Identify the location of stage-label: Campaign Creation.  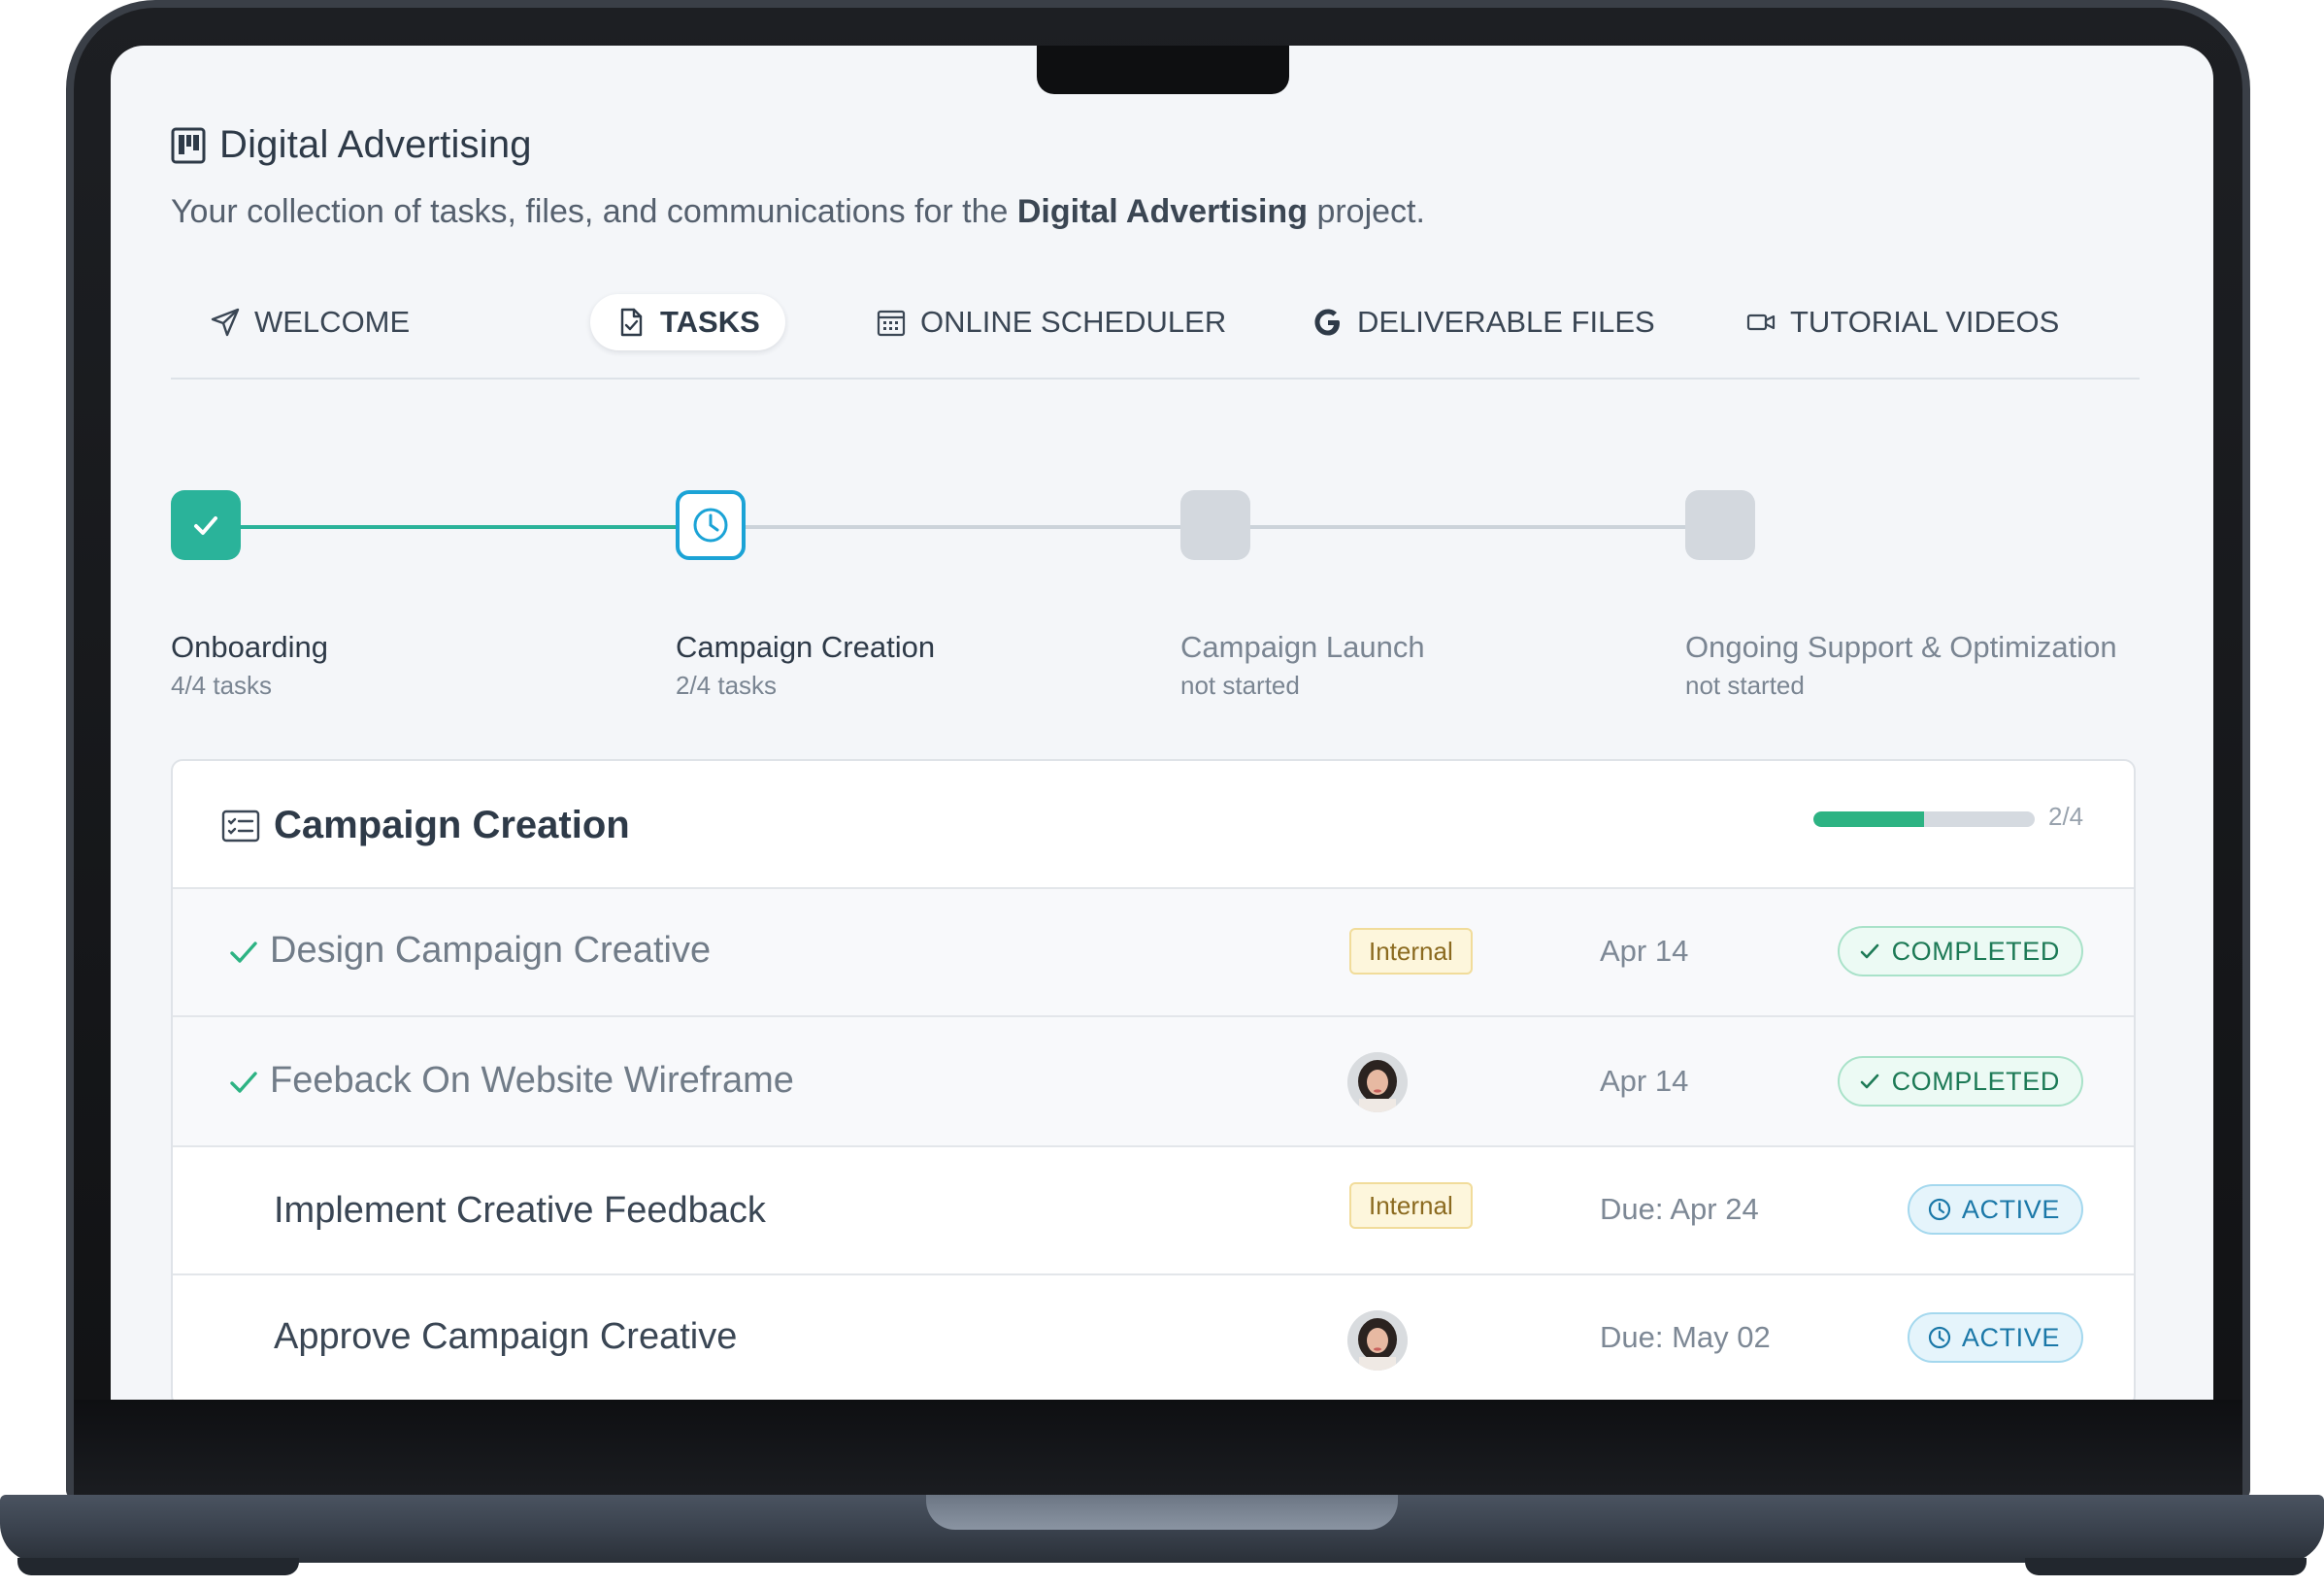
(806, 647).